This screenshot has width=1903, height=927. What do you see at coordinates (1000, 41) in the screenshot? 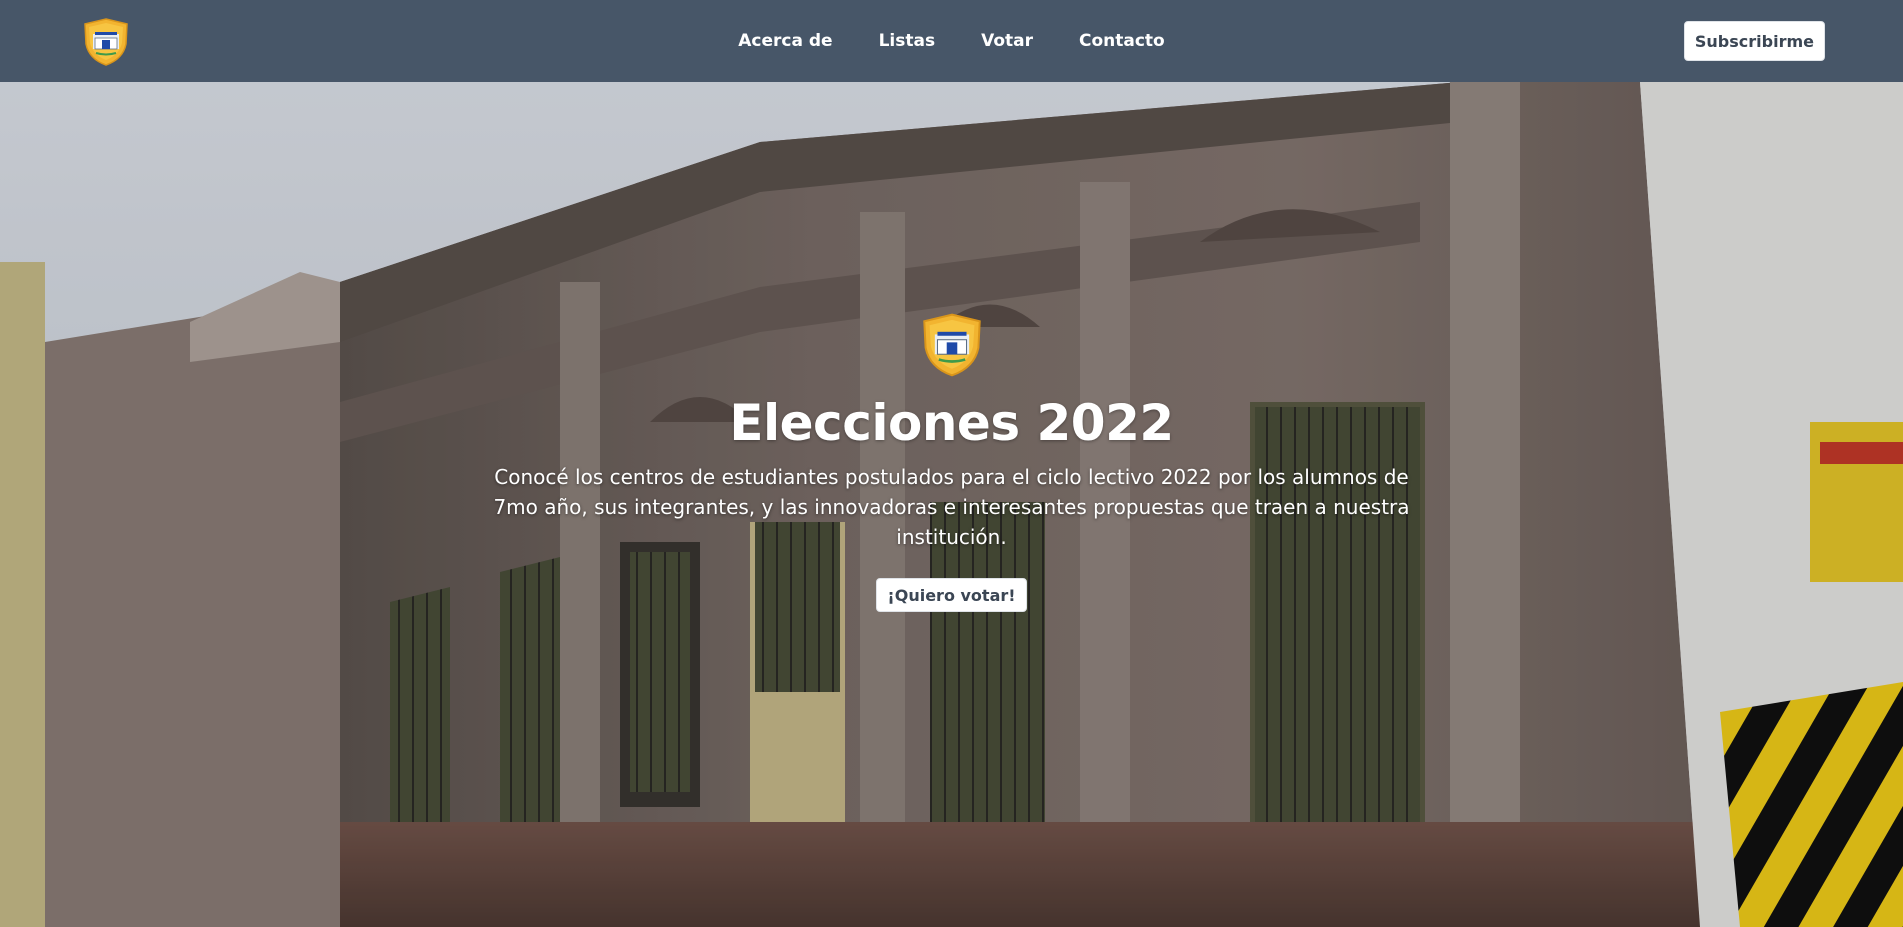
I see `nav-link-votar: Votar` at bounding box center [1000, 41].